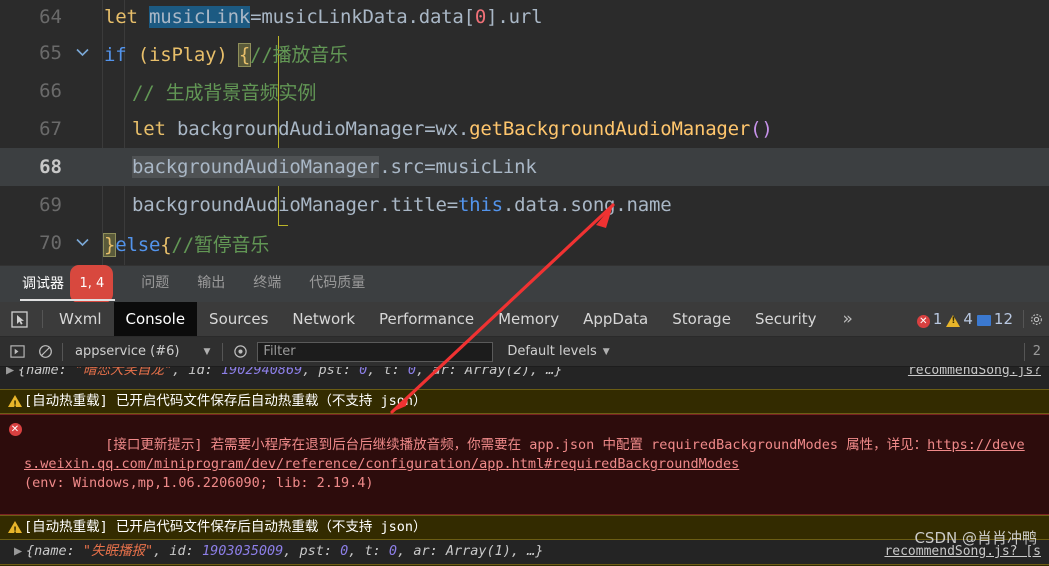 The width and height of the screenshot is (1049, 566). I want to click on panel-tab-label: 代码质量, so click(337, 282).